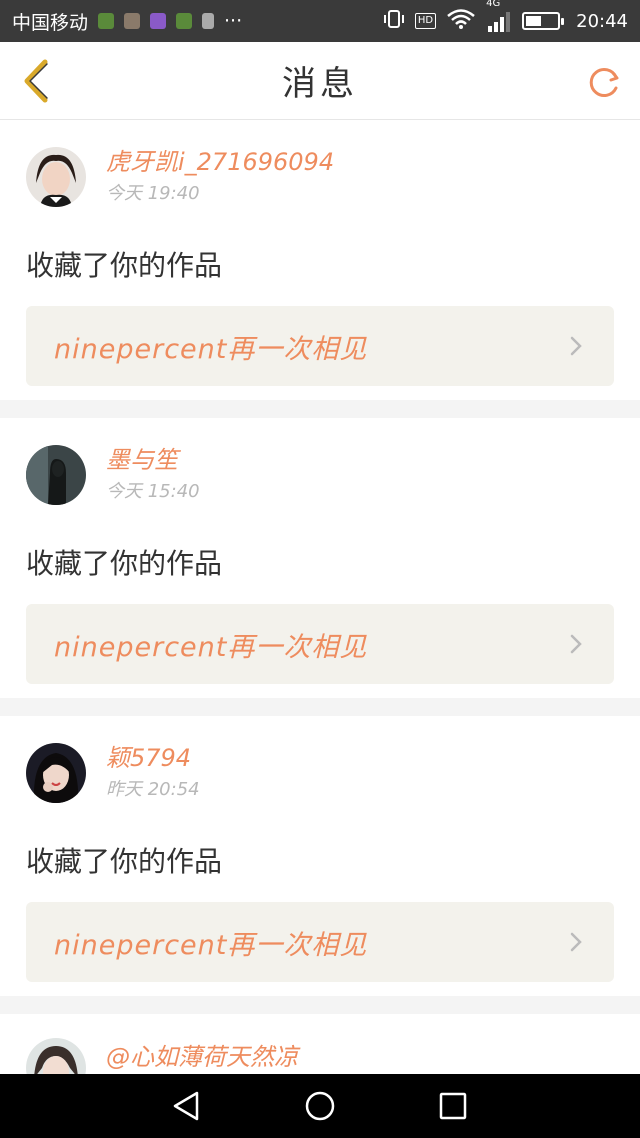  I want to click on back-nav-button, so click(187, 1106).